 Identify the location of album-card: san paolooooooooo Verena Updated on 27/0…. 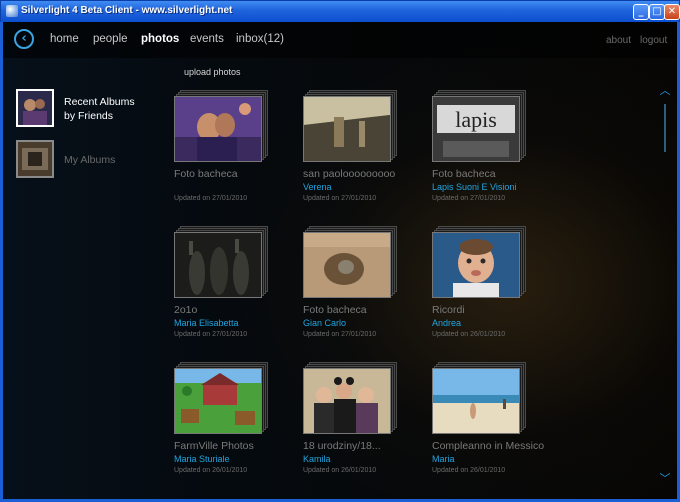
(363, 148).